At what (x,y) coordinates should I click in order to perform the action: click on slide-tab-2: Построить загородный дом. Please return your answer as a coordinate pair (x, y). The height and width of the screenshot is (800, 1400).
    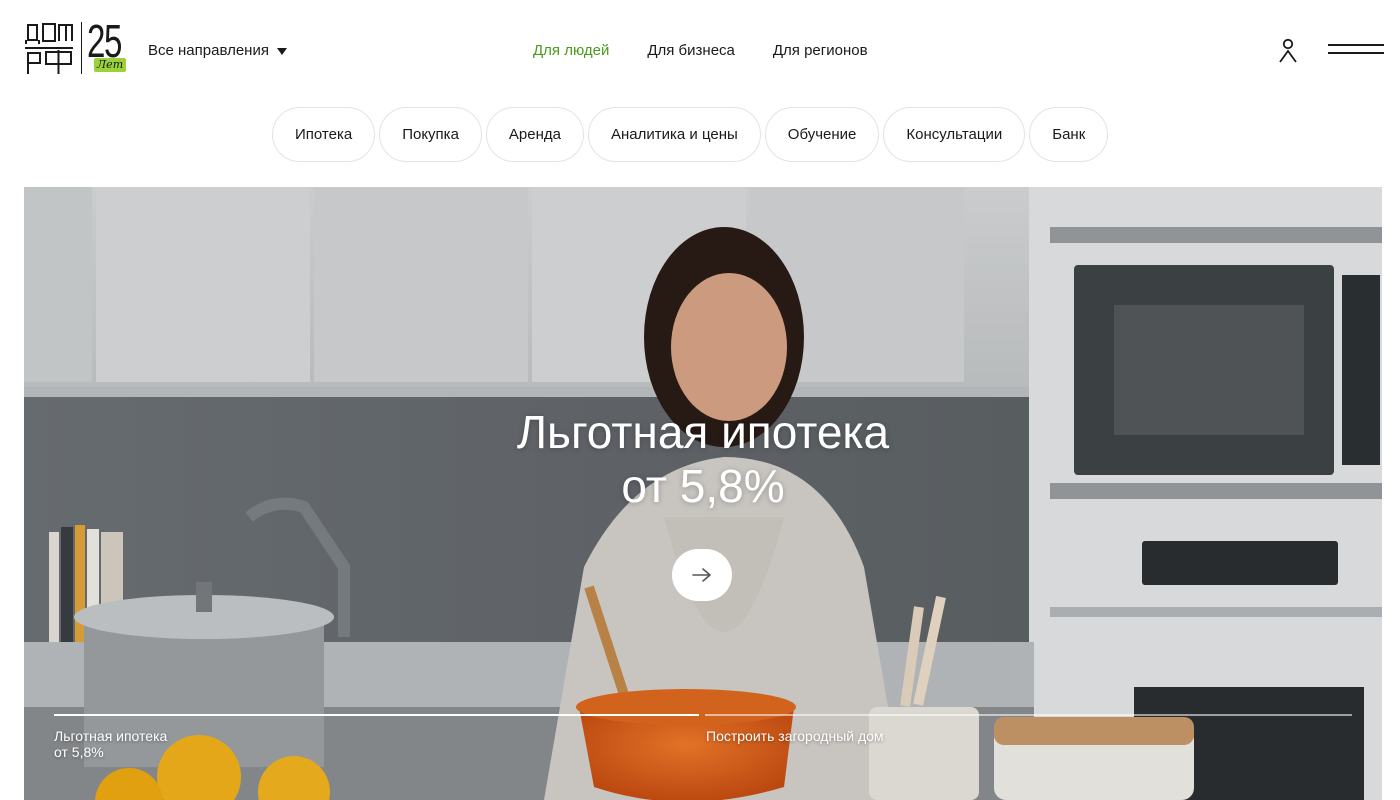
    Looking at the image, I should click on (795, 736).